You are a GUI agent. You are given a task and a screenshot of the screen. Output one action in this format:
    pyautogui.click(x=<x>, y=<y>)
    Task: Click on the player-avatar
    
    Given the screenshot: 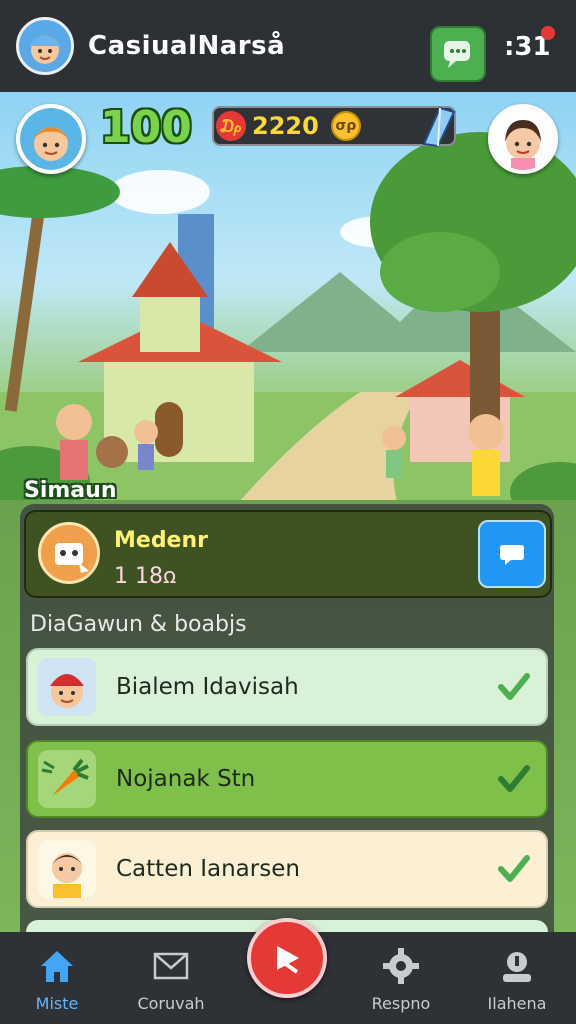 What is the action you would take?
    pyautogui.click(x=45, y=46)
    